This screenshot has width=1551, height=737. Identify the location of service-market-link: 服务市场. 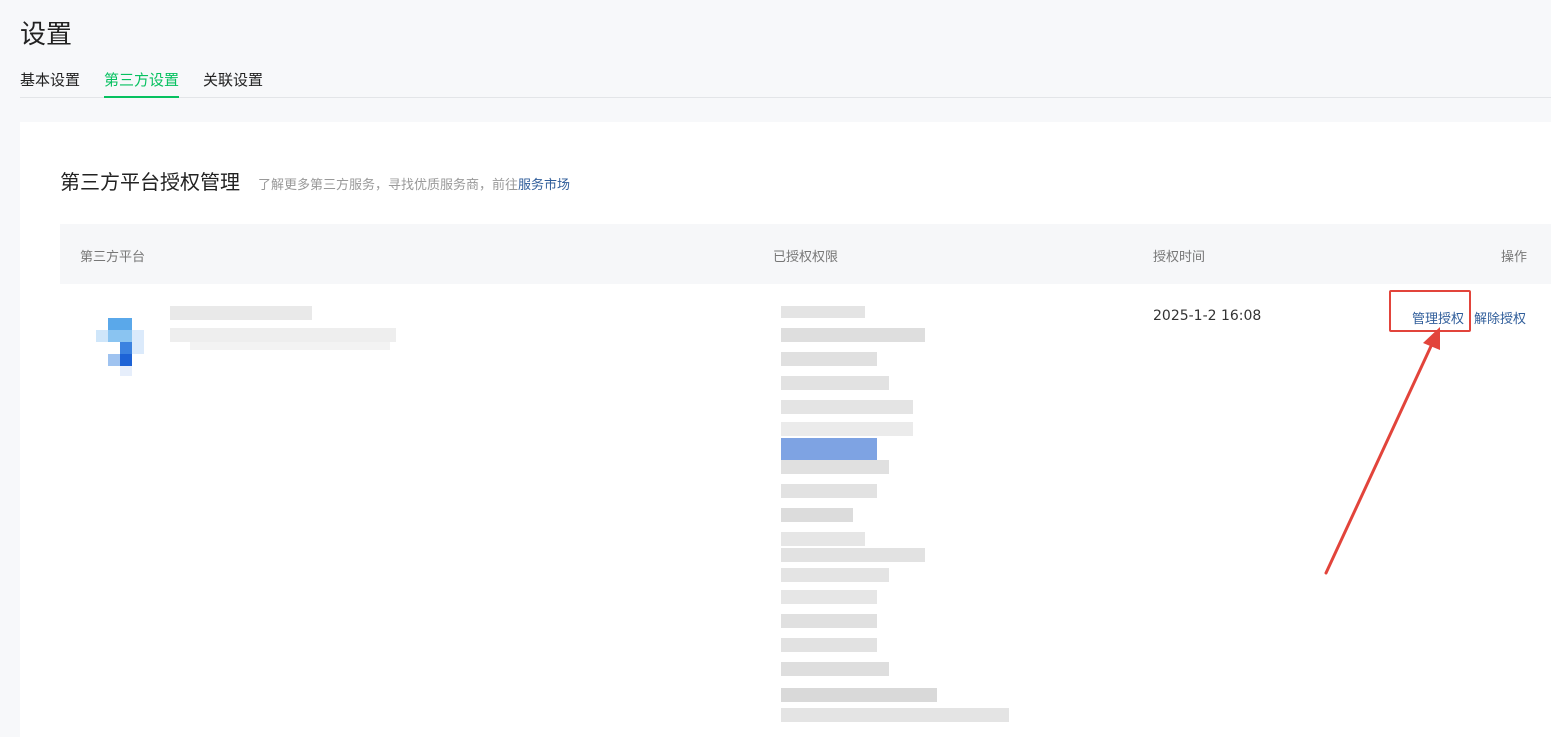
(544, 183).